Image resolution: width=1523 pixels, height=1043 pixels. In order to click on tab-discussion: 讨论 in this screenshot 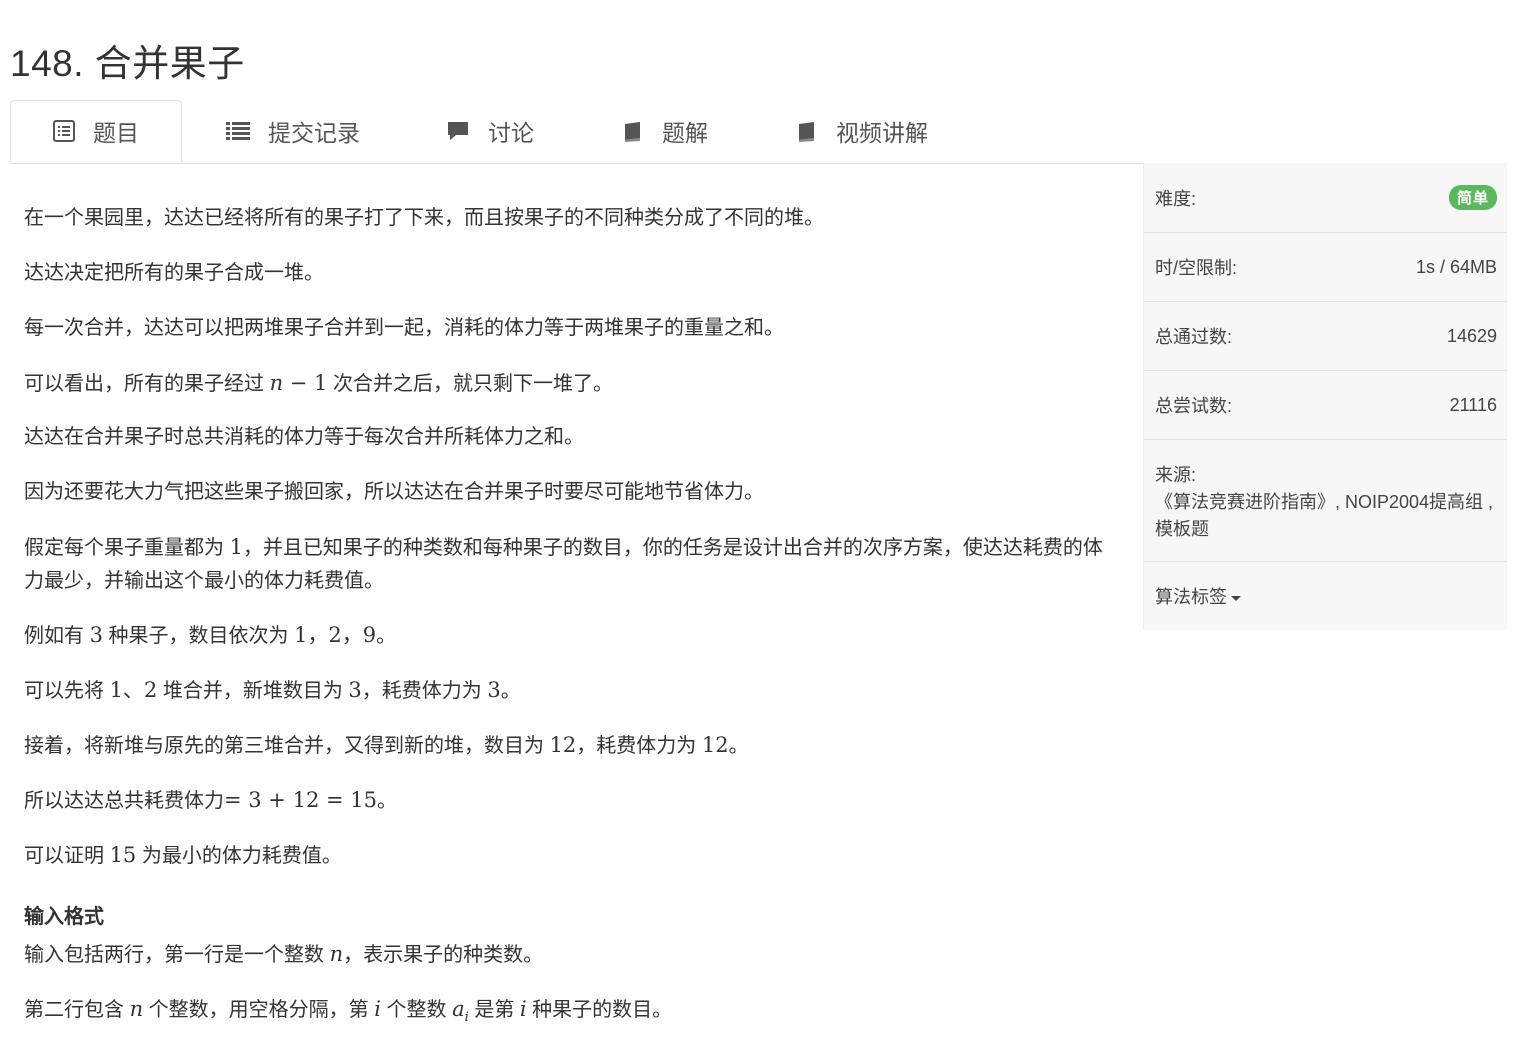, I will do `click(490, 131)`.